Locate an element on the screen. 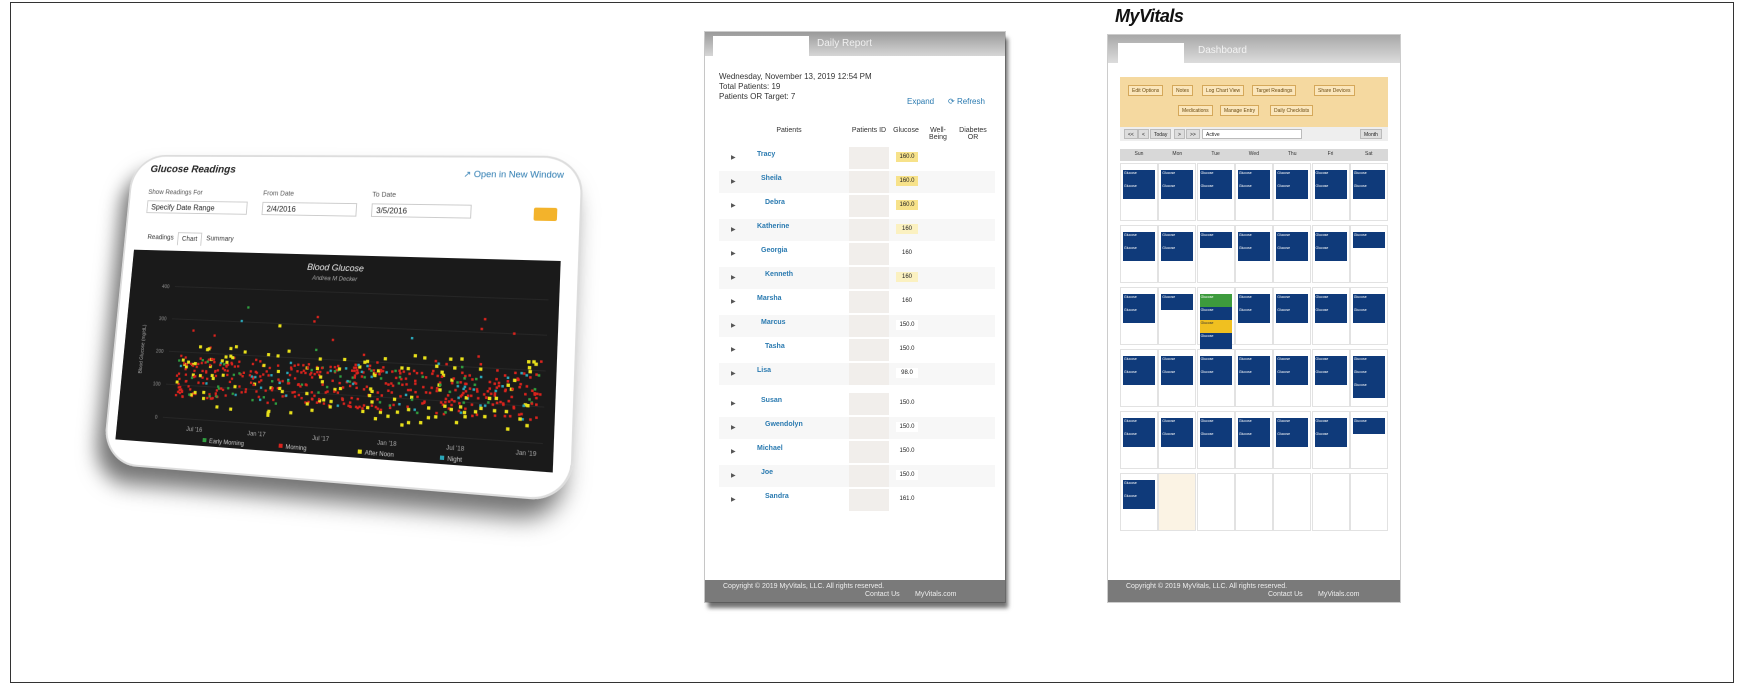 This screenshot has height=686, width=1746. month-button: Month is located at coordinates (1371, 134).